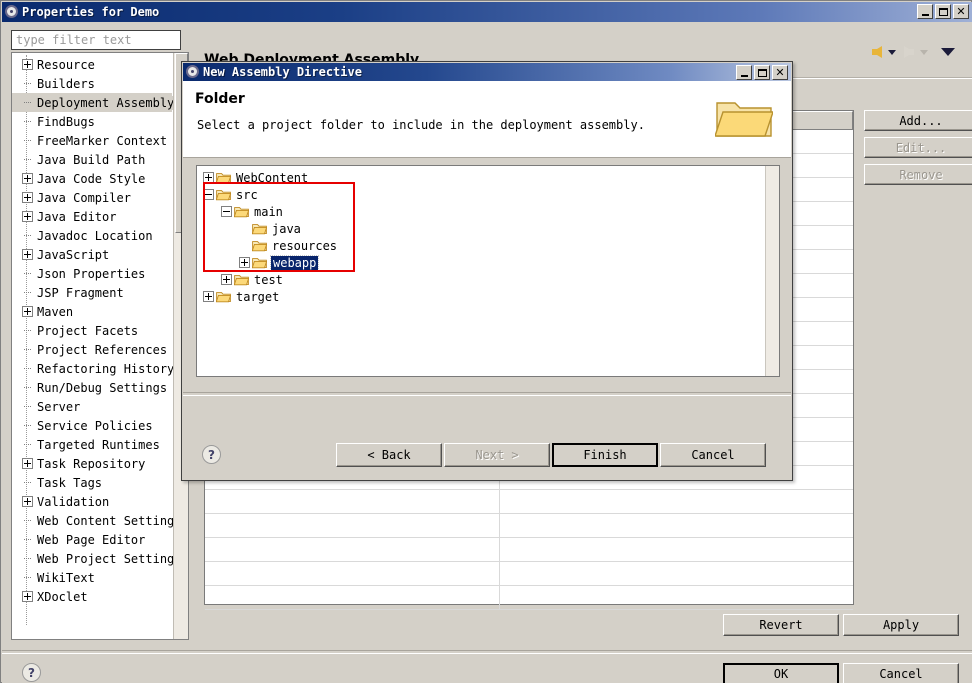 This screenshot has height=683, width=972. Describe the element at coordinates (270, 245) in the screenshot. I see `folder-tree-item-resources: resources` at that location.